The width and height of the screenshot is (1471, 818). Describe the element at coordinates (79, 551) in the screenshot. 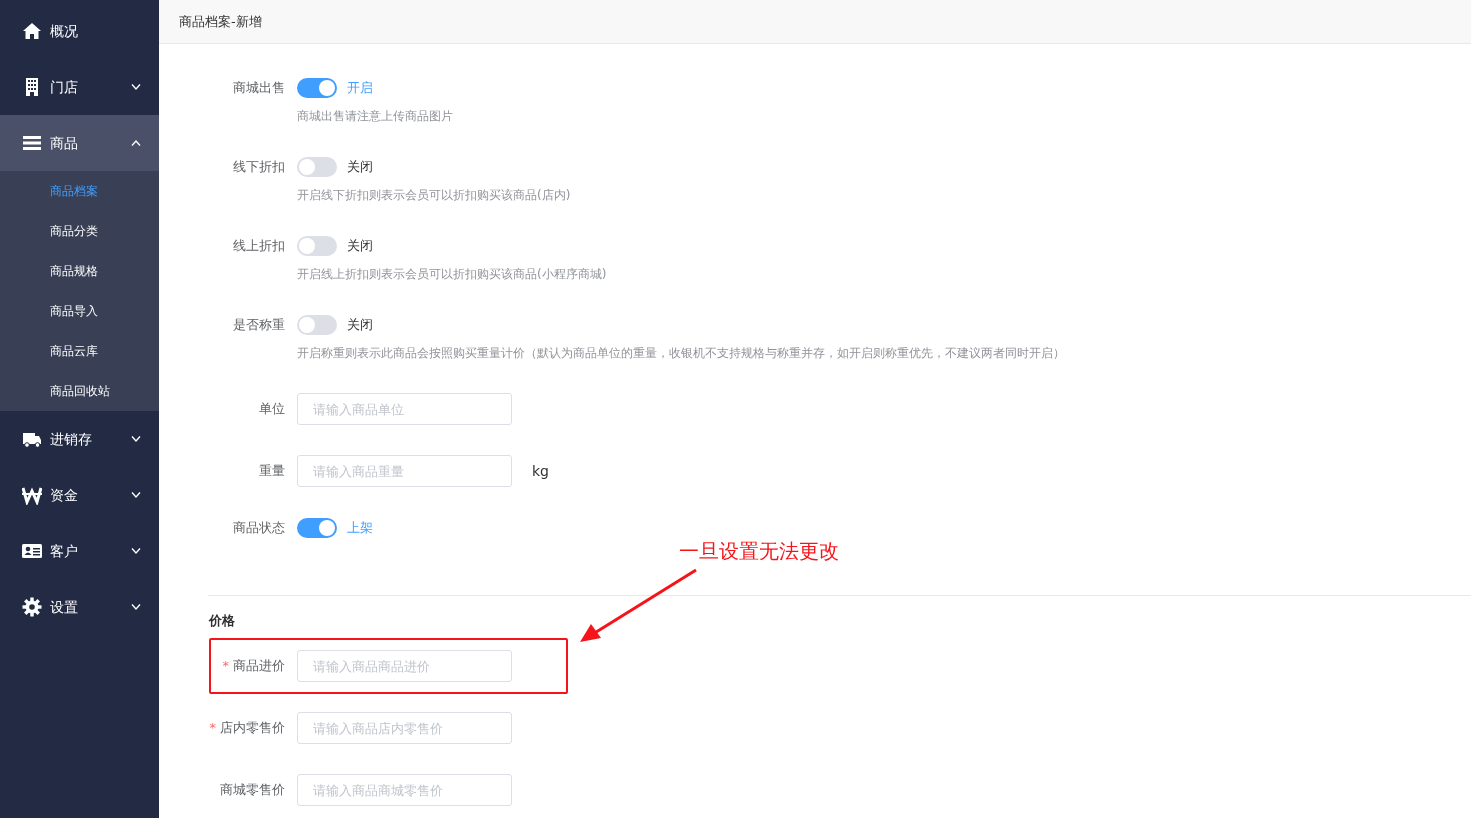

I see `sidebar-item: 客户` at that location.